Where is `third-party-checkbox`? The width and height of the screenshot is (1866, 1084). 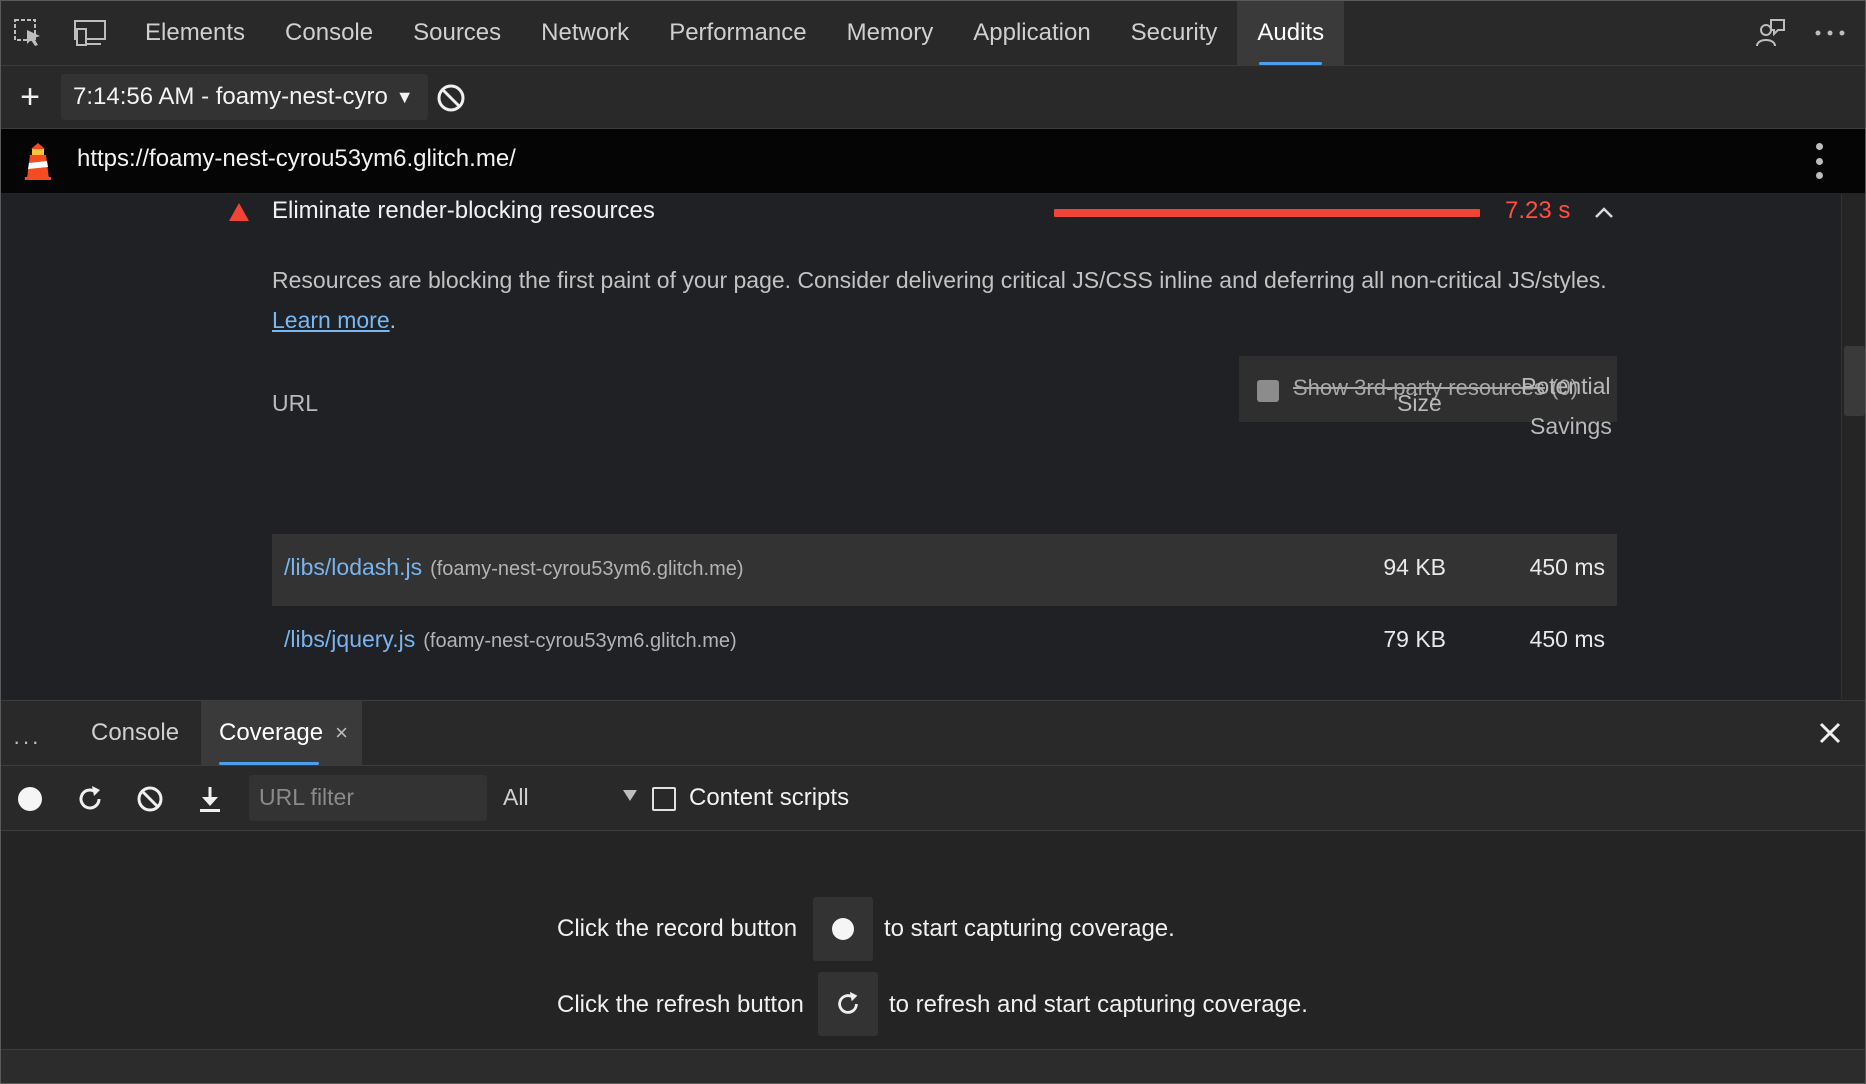 third-party-checkbox is located at coordinates (1268, 391).